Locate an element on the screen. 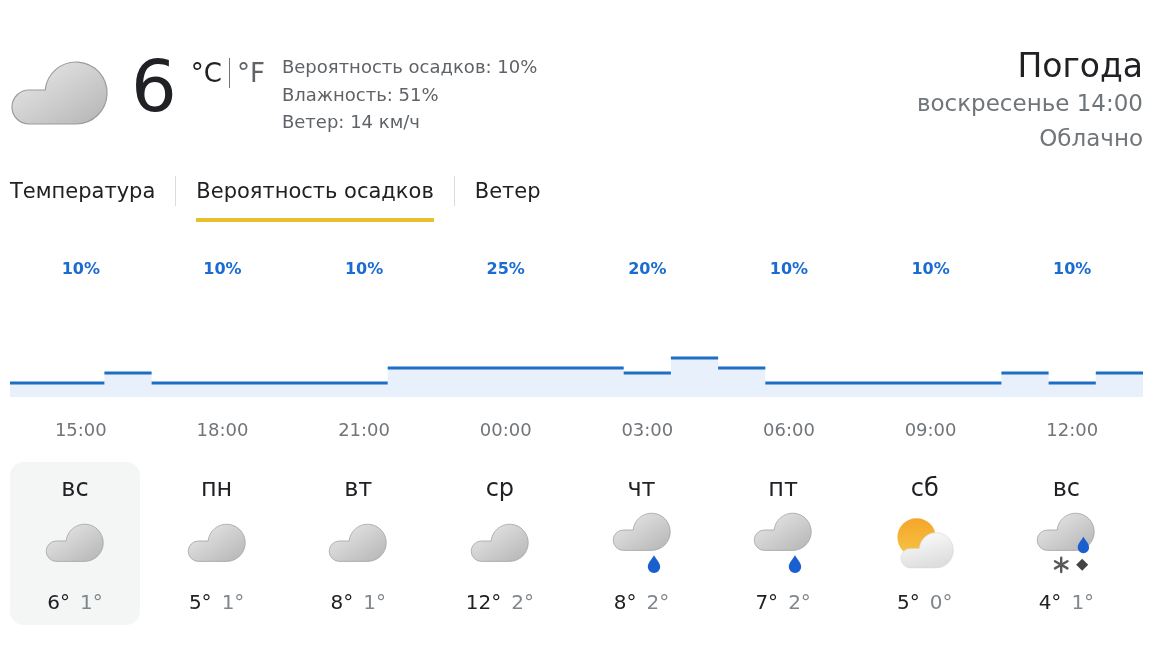  time-label: 06:00 is located at coordinates (789, 430).